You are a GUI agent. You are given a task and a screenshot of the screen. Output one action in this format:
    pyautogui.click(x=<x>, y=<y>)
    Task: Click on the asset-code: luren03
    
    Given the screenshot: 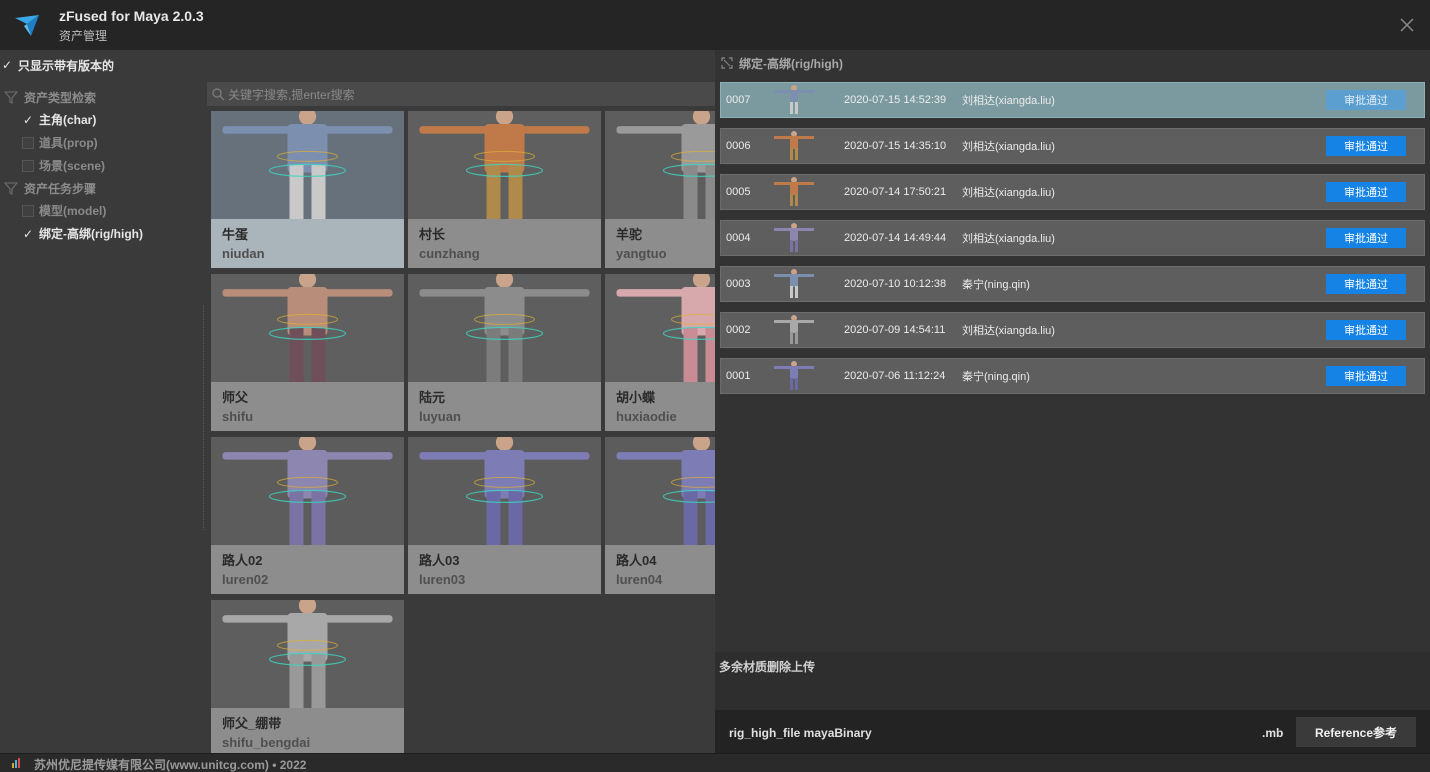 What is the action you would take?
    pyautogui.click(x=442, y=579)
    